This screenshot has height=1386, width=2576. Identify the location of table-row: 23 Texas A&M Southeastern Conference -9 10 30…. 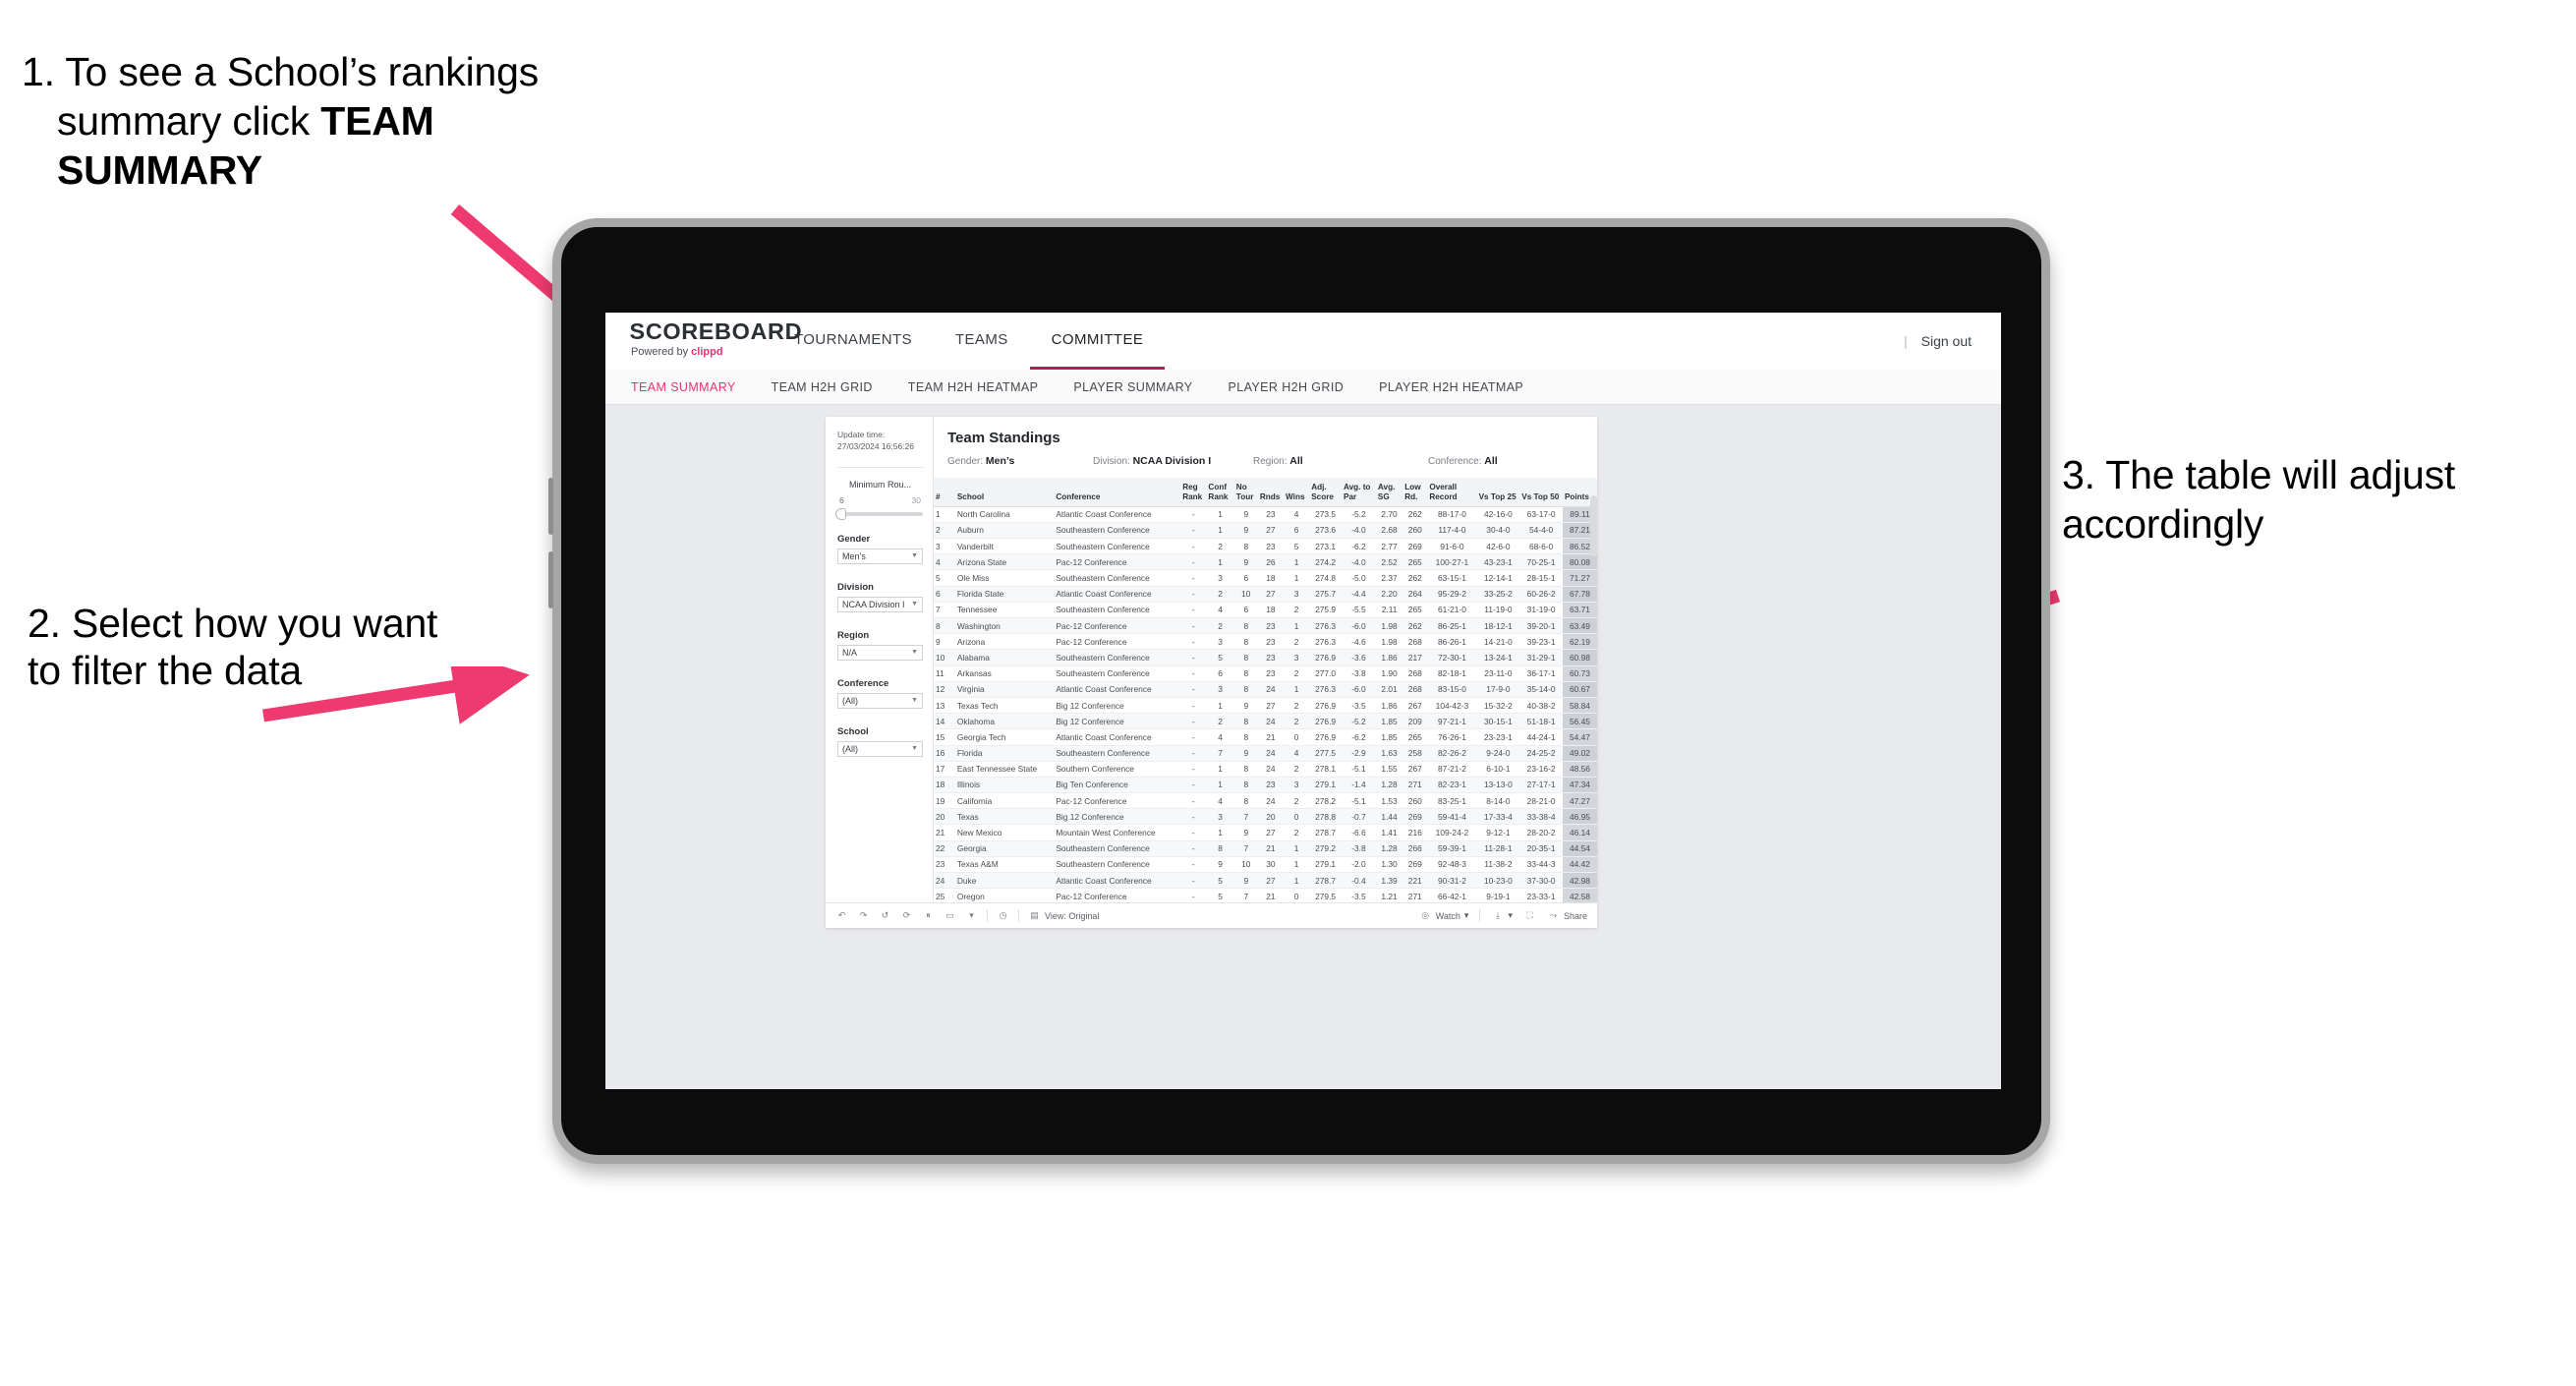
(1265, 865).